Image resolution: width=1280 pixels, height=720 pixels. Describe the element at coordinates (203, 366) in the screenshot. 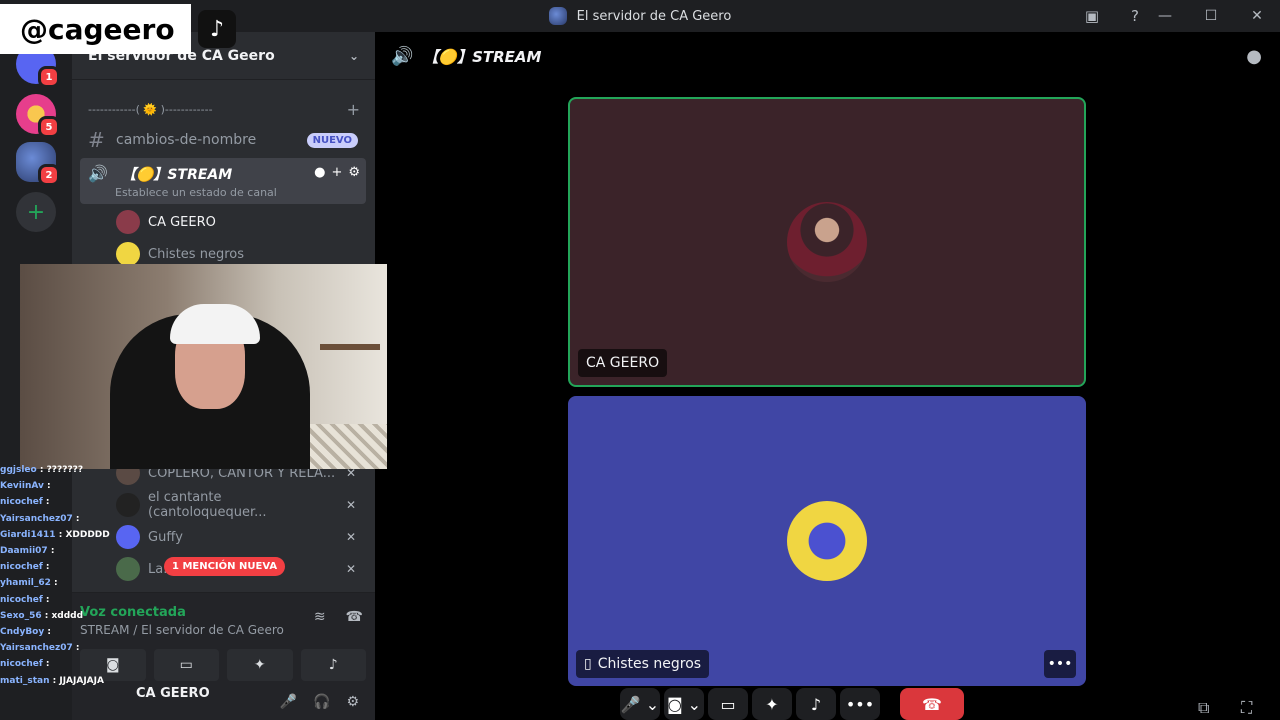

I see `webcam-overlay` at that location.